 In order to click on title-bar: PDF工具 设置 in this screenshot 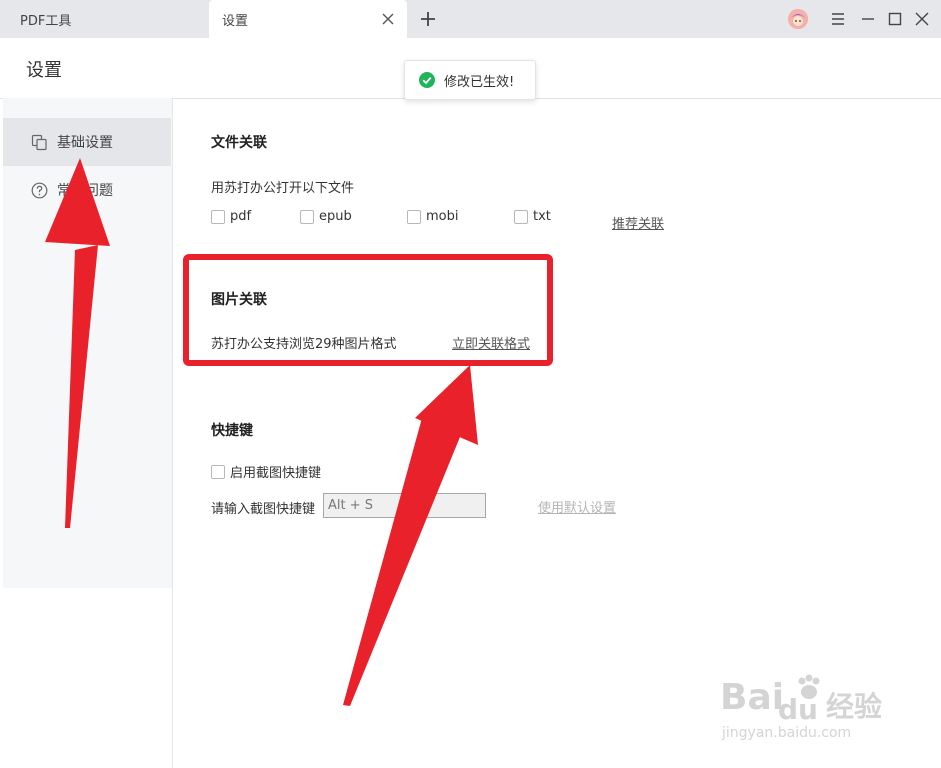, I will do `click(470, 19)`.